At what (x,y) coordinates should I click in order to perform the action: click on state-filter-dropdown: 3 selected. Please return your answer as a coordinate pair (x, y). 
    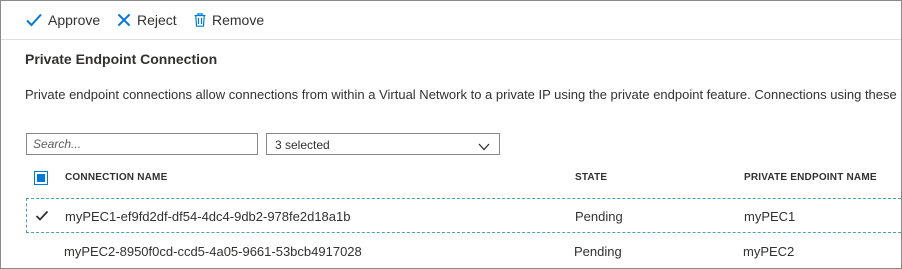
    Looking at the image, I should click on (383, 144).